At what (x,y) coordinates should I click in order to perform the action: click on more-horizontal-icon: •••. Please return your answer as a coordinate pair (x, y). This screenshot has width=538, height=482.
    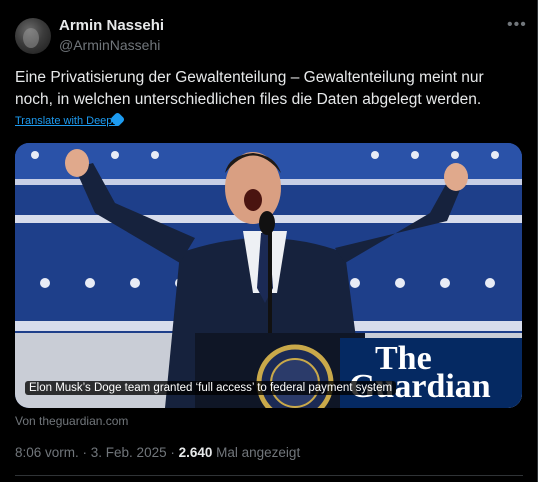
    Looking at the image, I should click on (517, 25).